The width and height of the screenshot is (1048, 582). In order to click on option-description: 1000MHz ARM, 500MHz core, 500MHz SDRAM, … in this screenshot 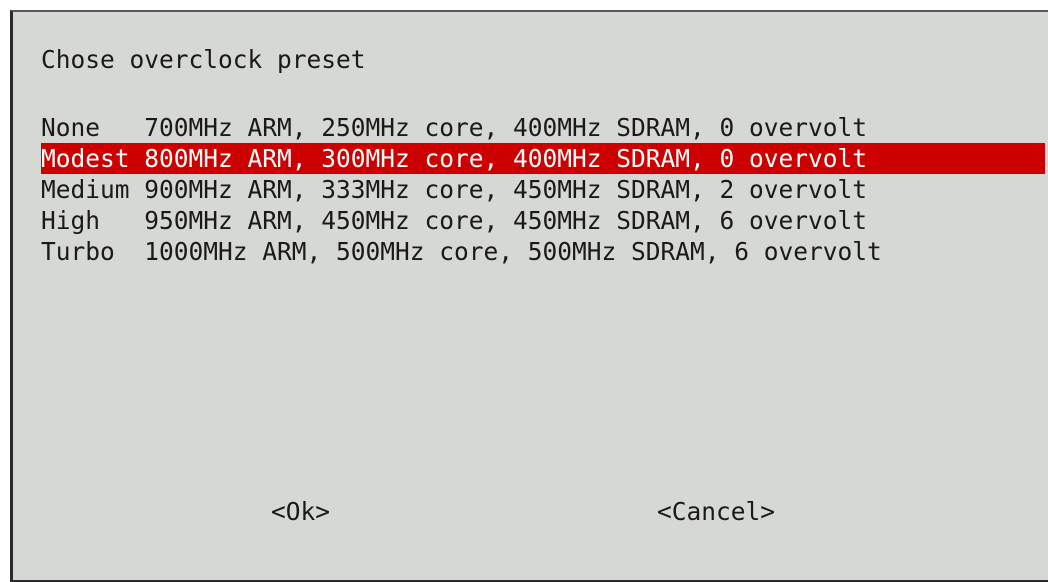, I will do `click(505, 251)`.